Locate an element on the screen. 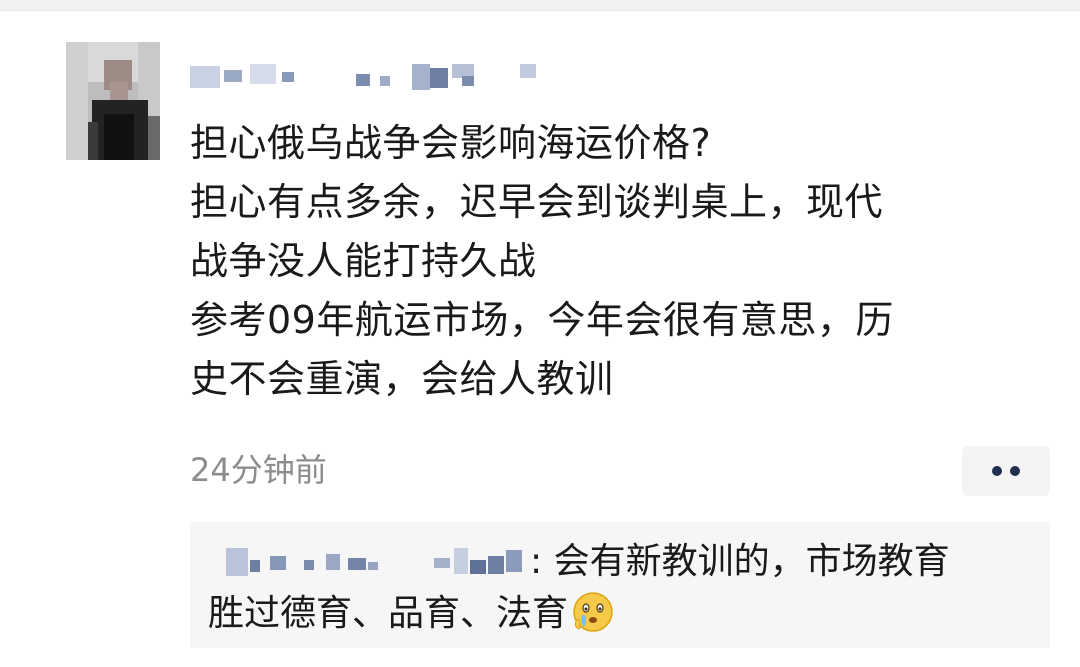  post-timestamp: 24分钟前 is located at coordinates (258, 470).